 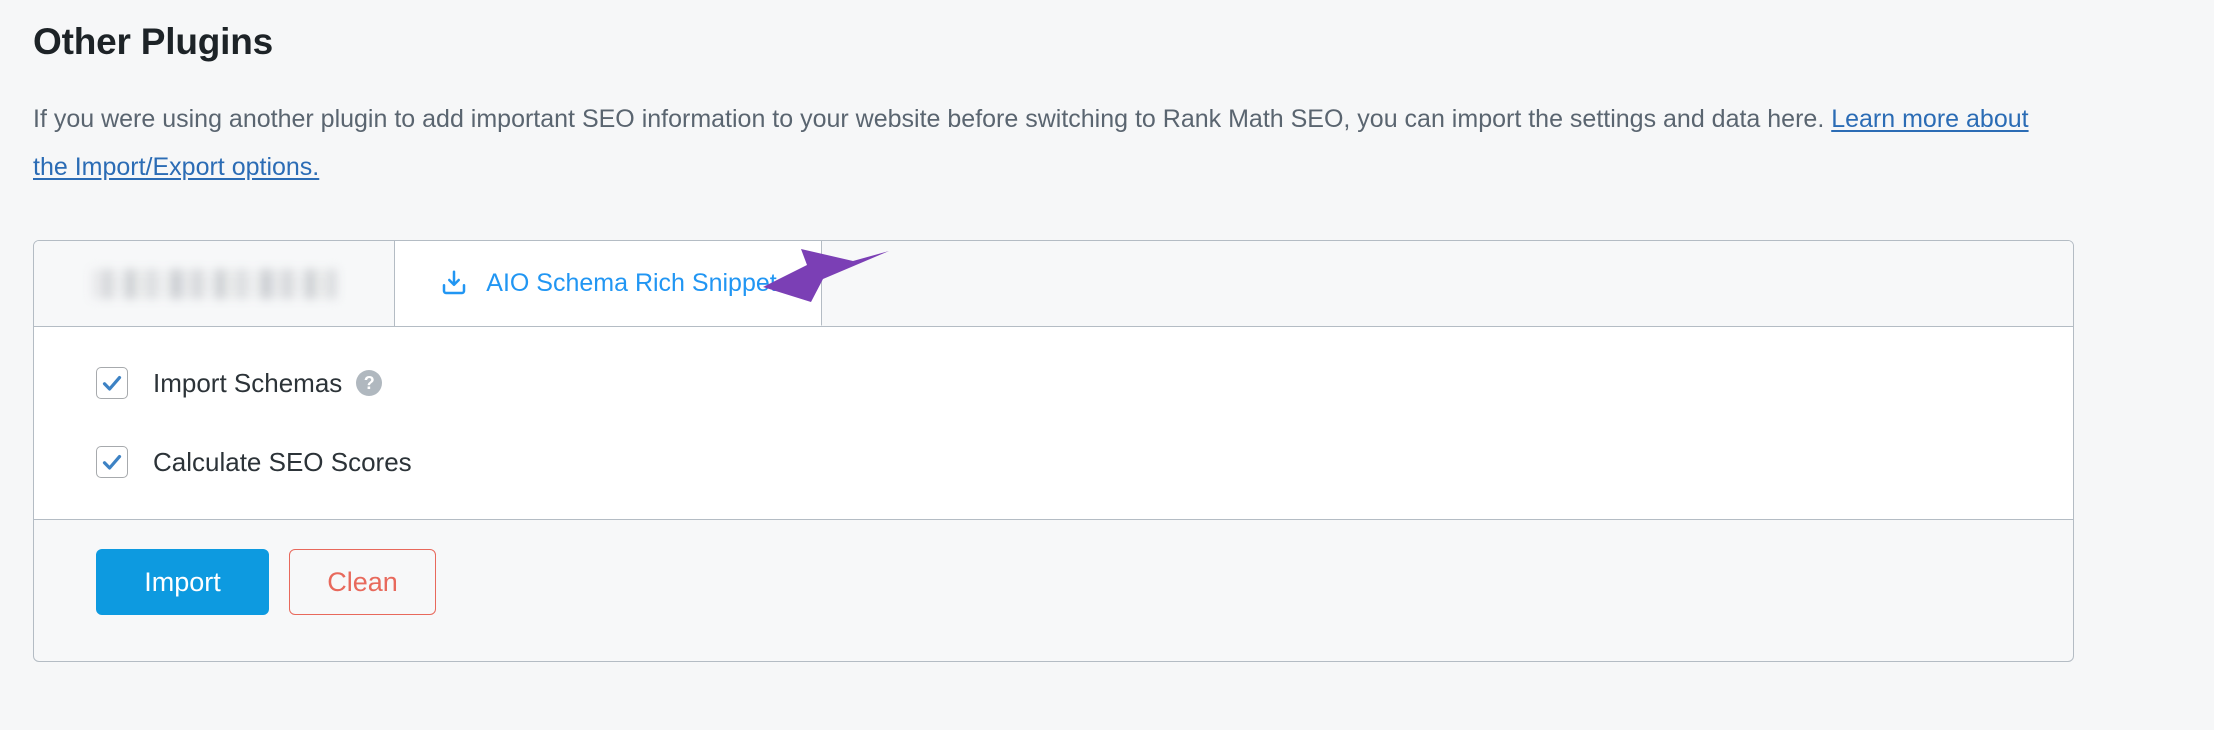 I want to click on import-button: Import, so click(x=182, y=582).